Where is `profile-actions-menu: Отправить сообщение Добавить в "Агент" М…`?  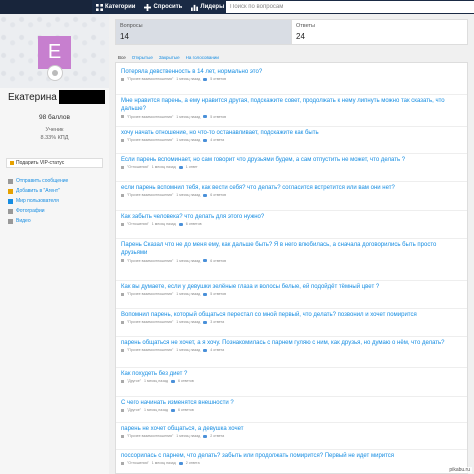
profile-actions-menu: Отправить сообщение Добавить в "Агент" М… is located at coordinates (38, 201).